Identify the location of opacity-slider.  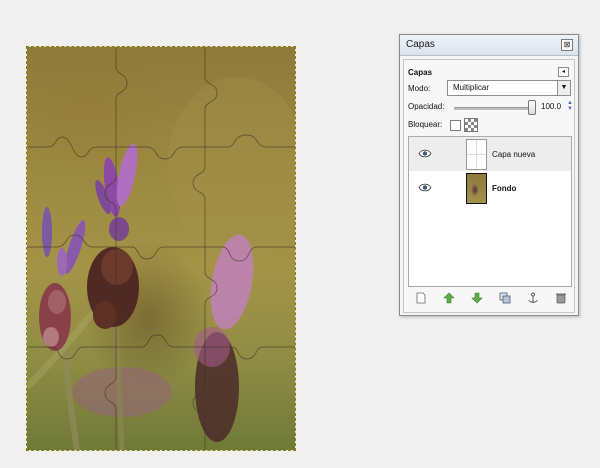
(494, 108).